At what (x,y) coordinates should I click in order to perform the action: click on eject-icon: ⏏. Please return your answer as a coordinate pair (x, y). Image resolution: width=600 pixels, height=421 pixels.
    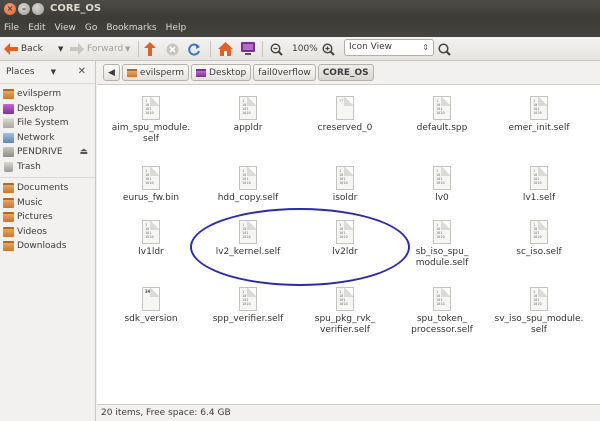
    Looking at the image, I should click on (83, 152).